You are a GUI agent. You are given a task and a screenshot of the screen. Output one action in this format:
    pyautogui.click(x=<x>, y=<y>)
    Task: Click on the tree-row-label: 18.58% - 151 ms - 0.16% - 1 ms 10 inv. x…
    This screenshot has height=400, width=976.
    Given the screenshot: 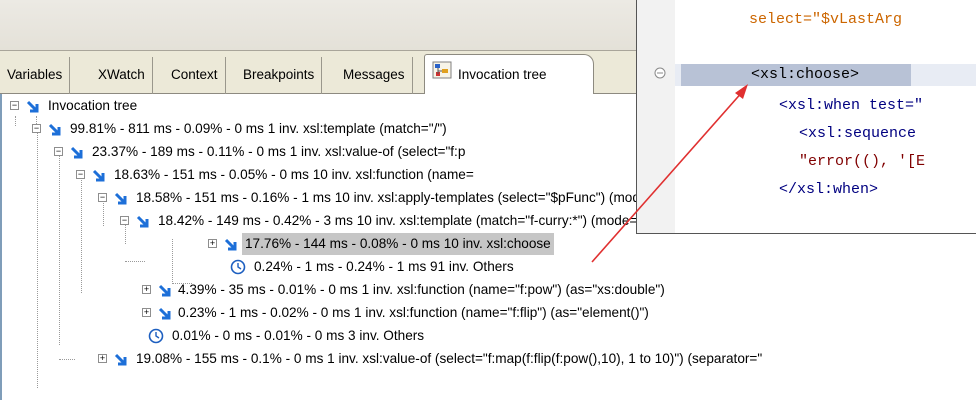 What is the action you would take?
    pyautogui.click(x=424, y=197)
    